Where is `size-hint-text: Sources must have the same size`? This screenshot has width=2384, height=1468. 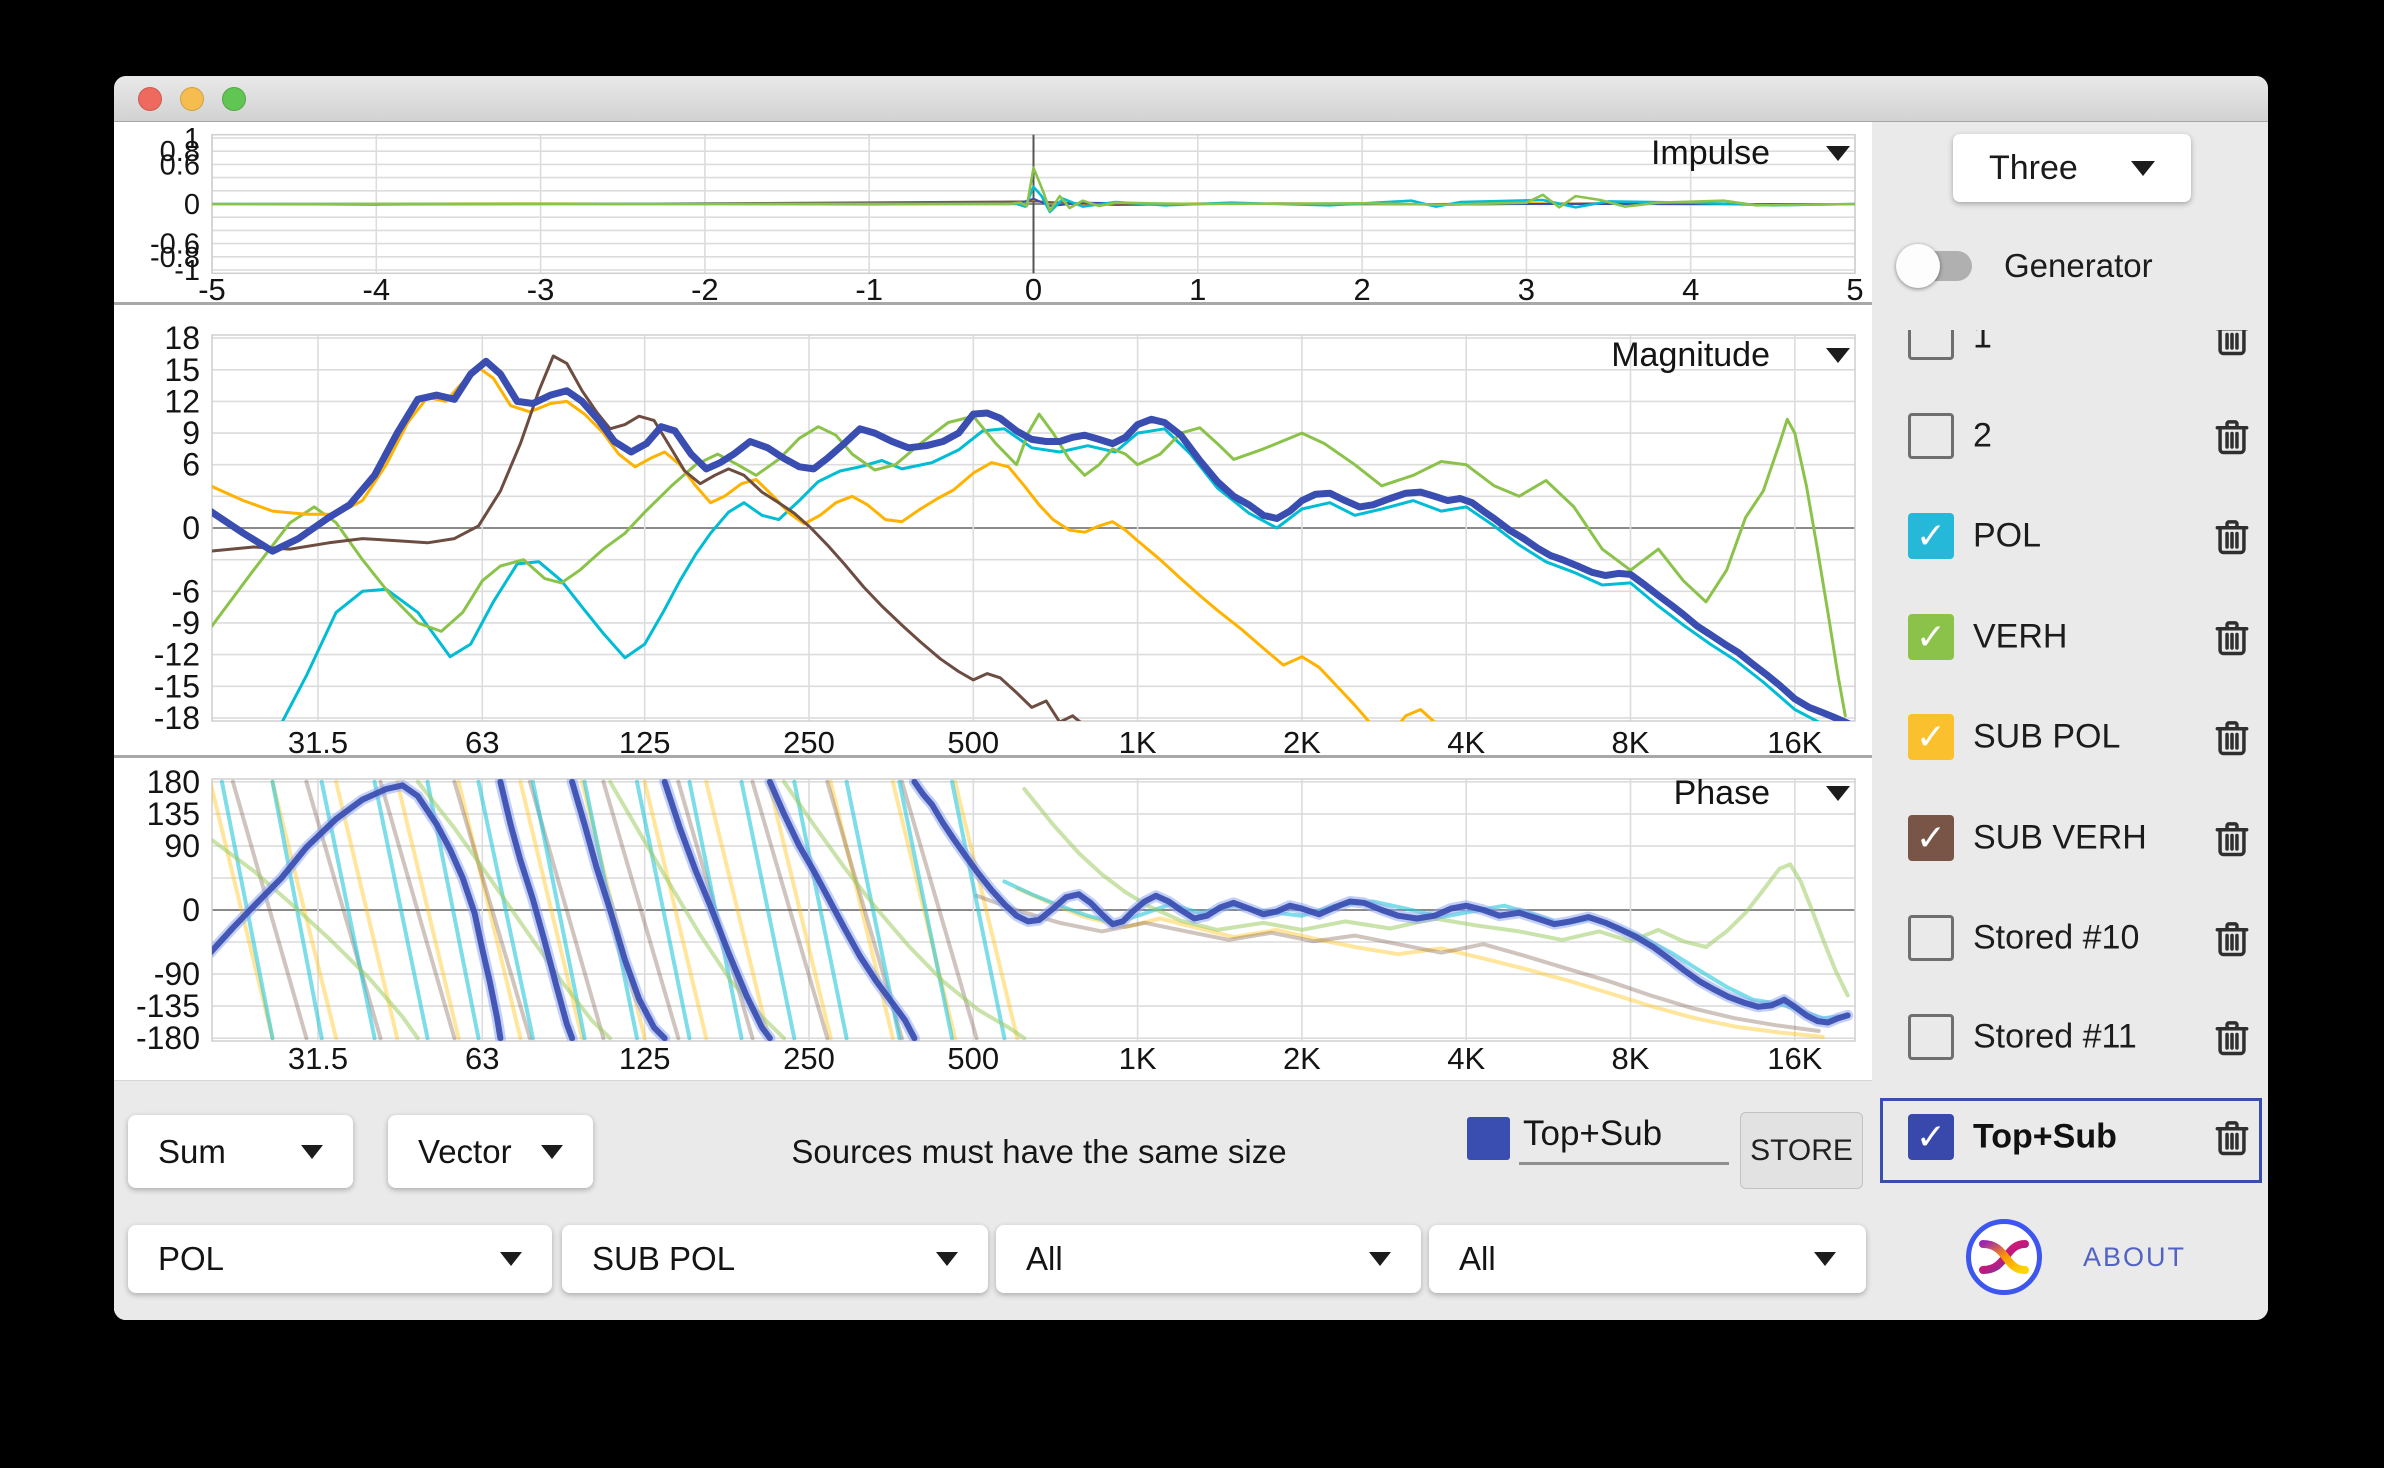 size-hint-text: Sources must have the same size is located at coordinates (1039, 1151).